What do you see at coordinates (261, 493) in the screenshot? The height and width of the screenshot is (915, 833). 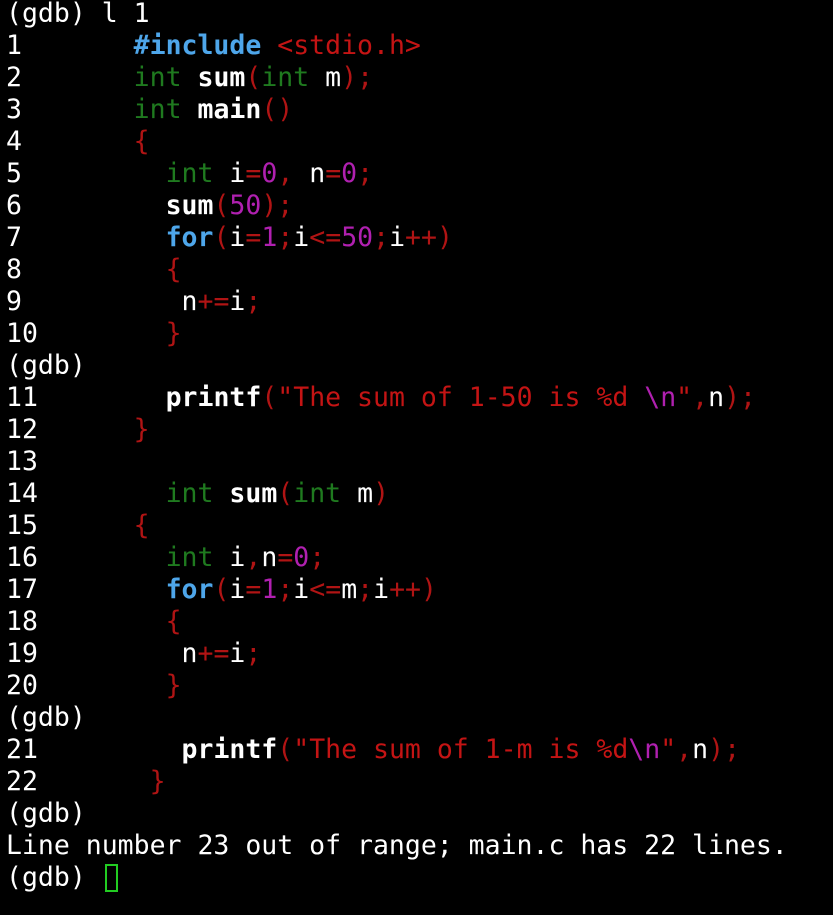 I see `source-code: int sum(int m)` at bounding box center [261, 493].